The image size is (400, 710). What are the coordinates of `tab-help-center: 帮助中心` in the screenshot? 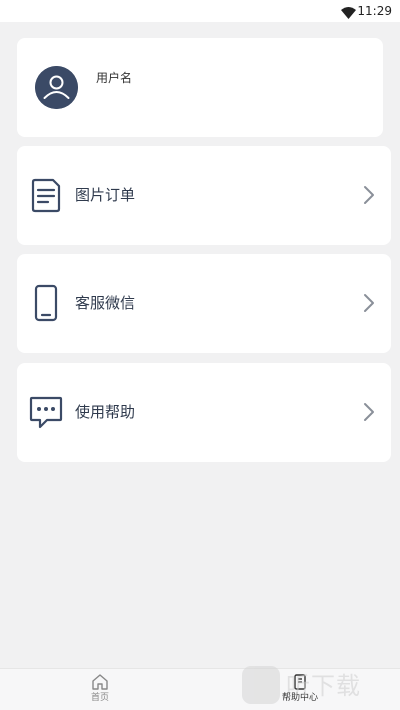 It's located at (300, 691).